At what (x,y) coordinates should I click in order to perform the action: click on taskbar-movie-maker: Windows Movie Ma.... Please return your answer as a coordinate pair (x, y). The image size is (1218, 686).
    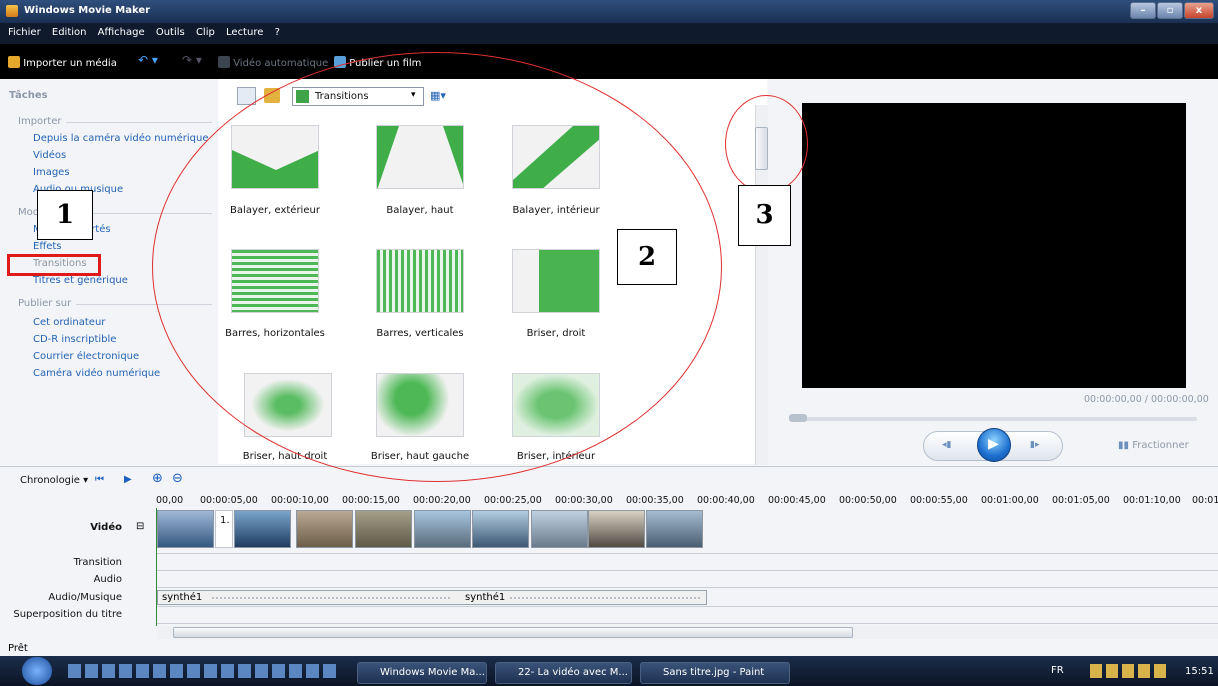
    Looking at the image, I should click on (422, 673).